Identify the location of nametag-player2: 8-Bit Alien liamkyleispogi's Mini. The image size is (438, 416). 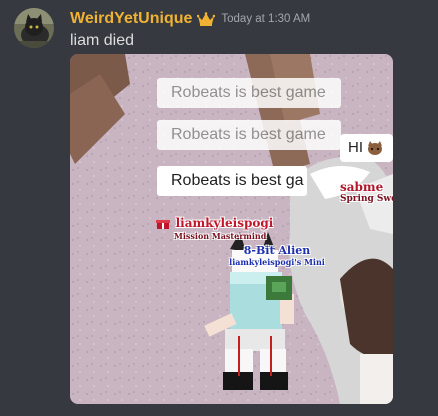
(277, 255).